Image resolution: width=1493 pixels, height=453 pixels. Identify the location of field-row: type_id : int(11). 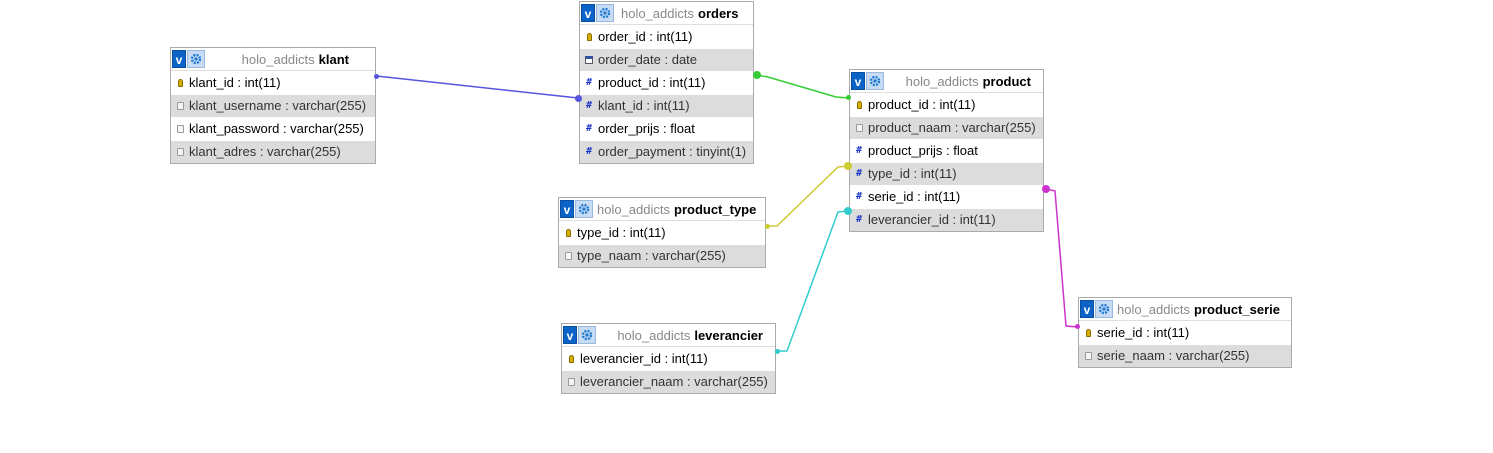
(662, 232).